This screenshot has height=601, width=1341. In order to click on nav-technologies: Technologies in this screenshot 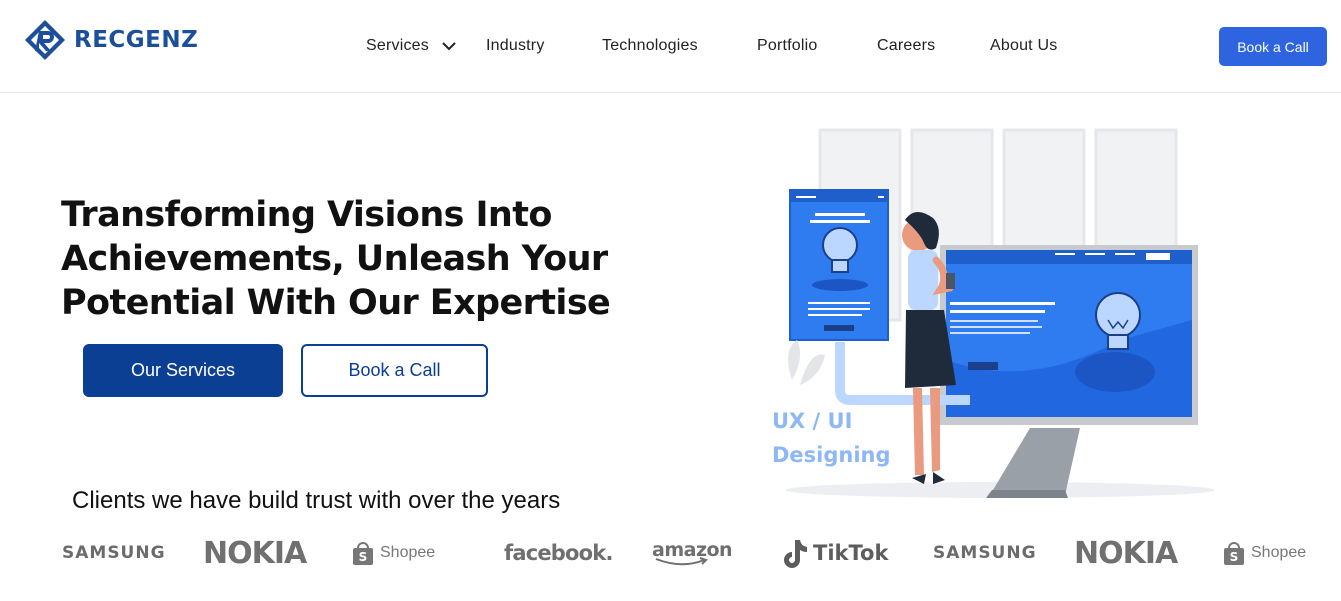, I will do `click(650, 46)`.